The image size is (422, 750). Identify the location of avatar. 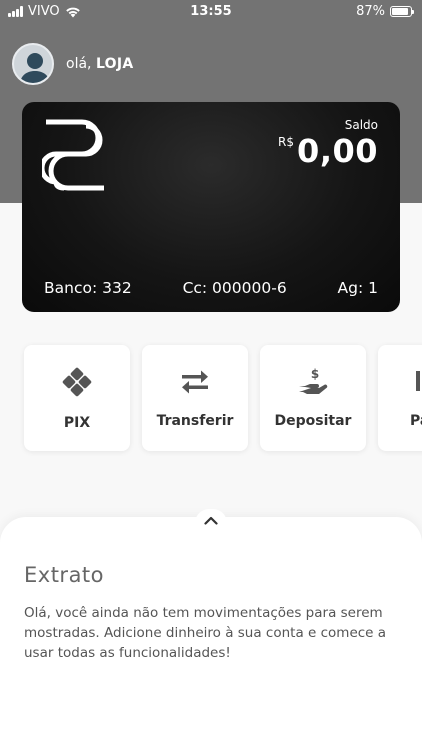
(33, 64).